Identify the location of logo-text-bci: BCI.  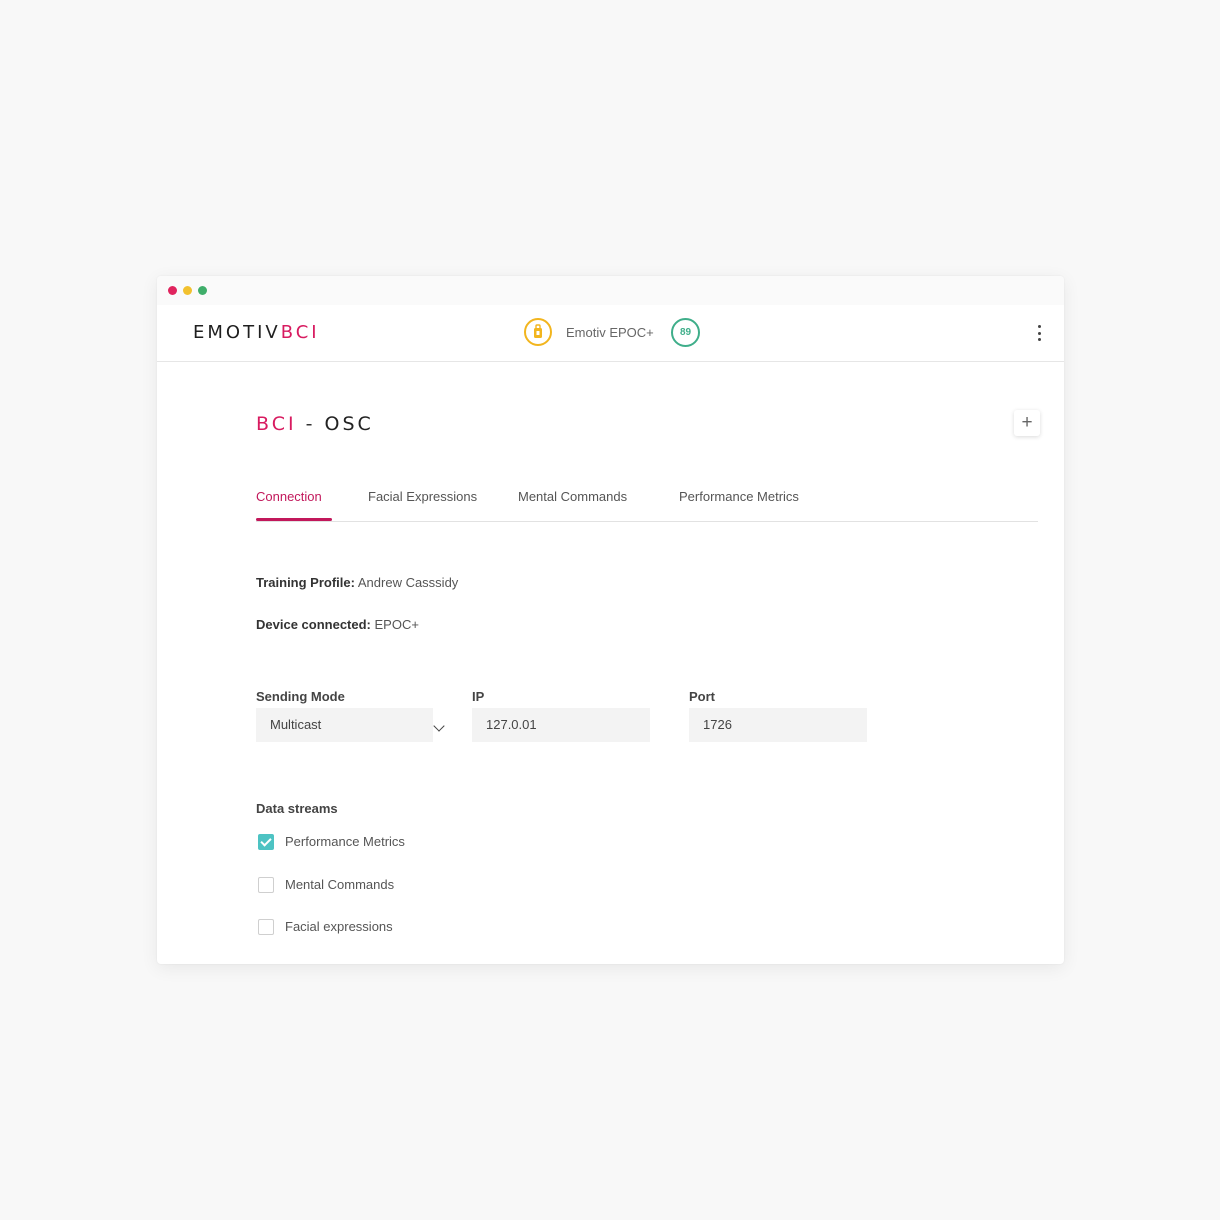
(300, 332).